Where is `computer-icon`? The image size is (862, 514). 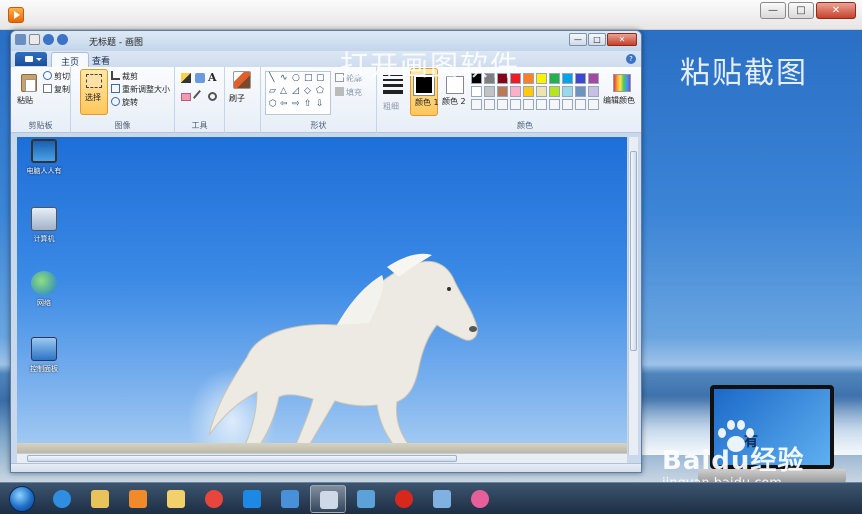 computer-icon is located at coordinates (44, 219).